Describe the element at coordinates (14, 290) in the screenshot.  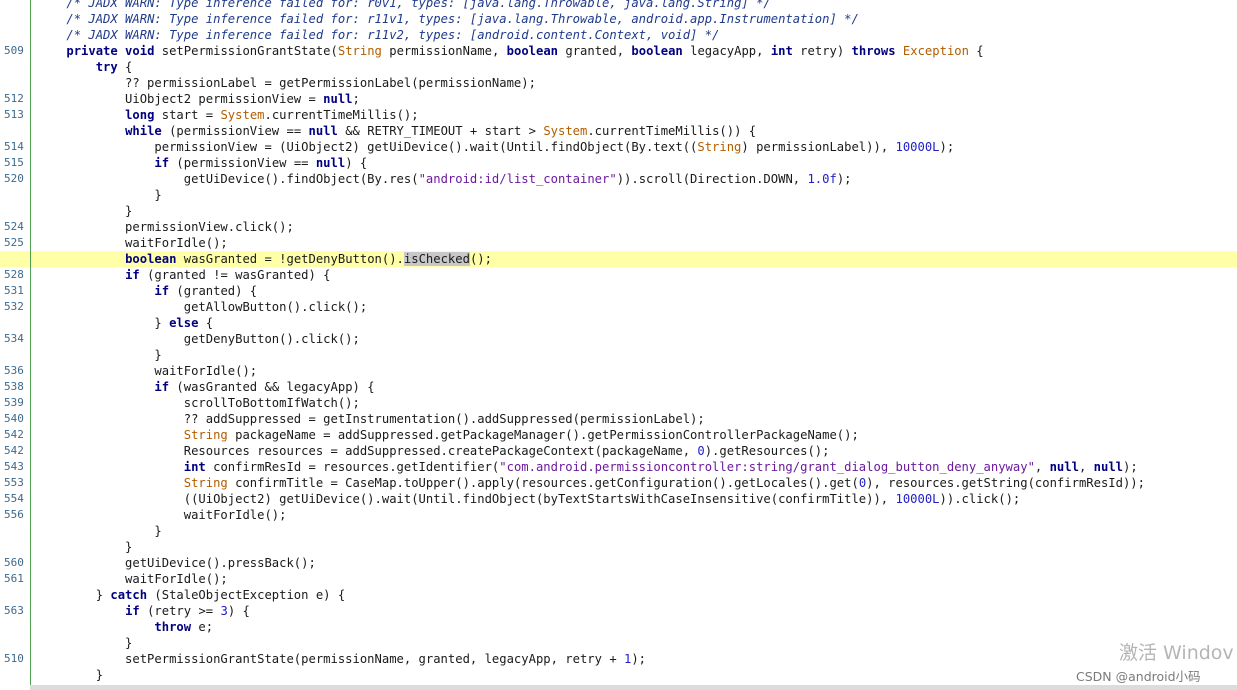
I see `line-number: 531` at that location.